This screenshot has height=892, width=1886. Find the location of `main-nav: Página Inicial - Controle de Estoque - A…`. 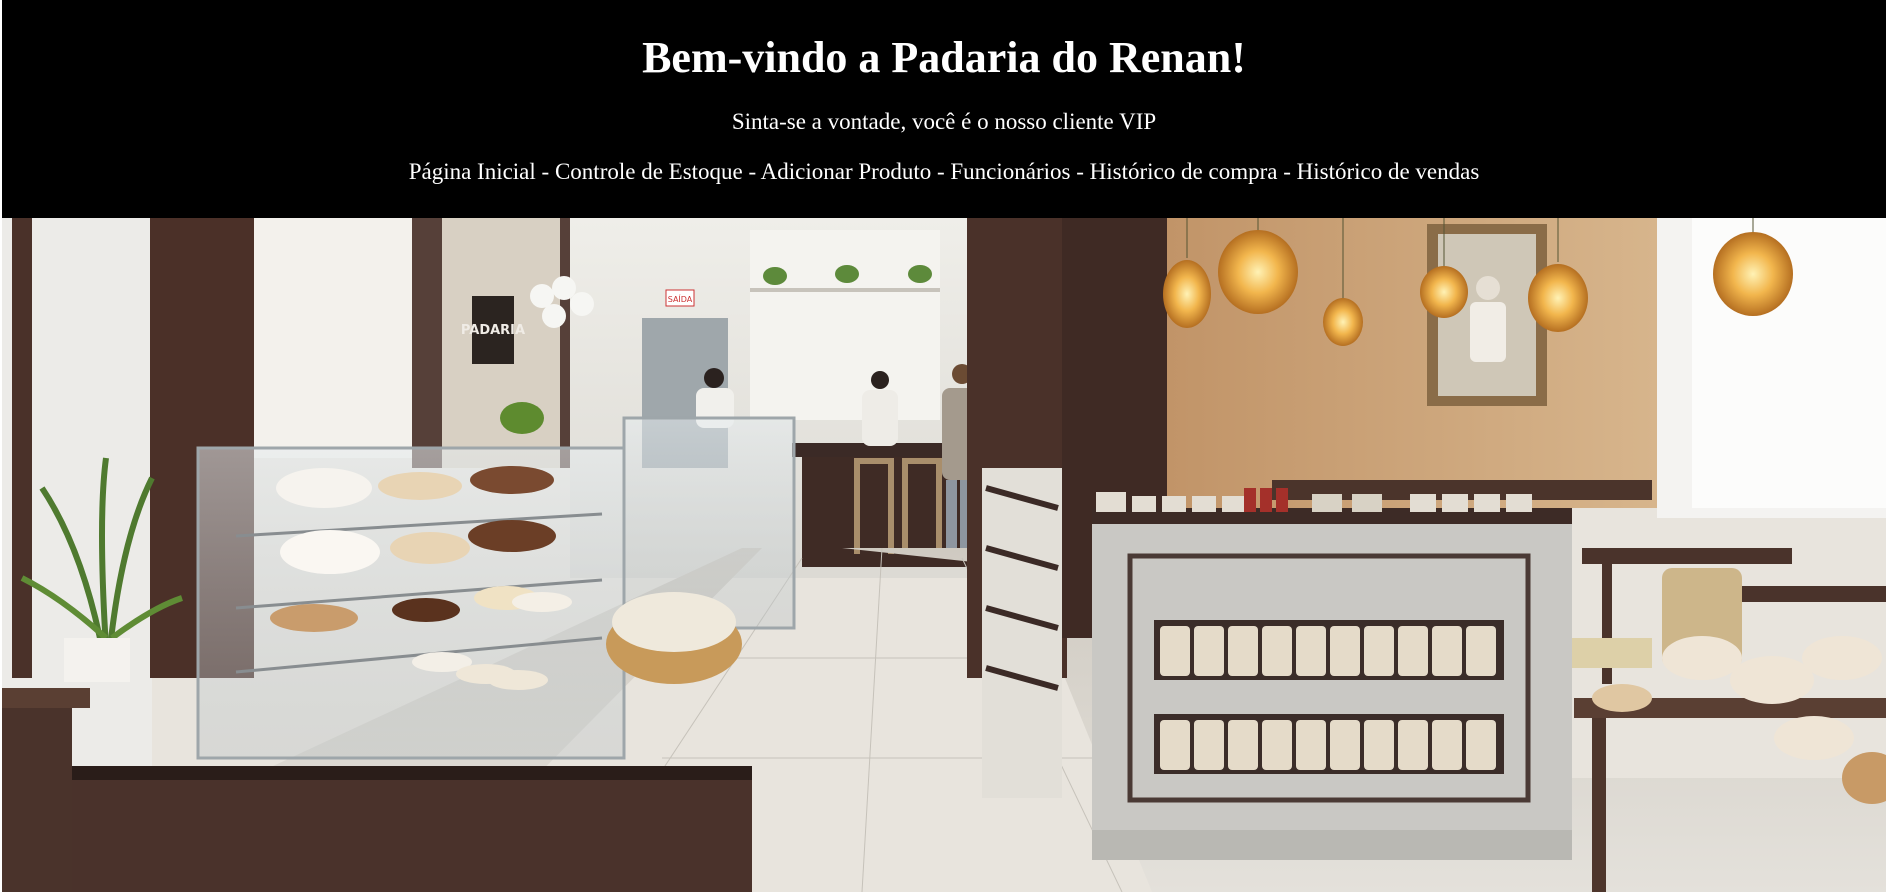

main-nav: Página Inicial - Controle de Estoque - A… is located at coordinates (944, 172).